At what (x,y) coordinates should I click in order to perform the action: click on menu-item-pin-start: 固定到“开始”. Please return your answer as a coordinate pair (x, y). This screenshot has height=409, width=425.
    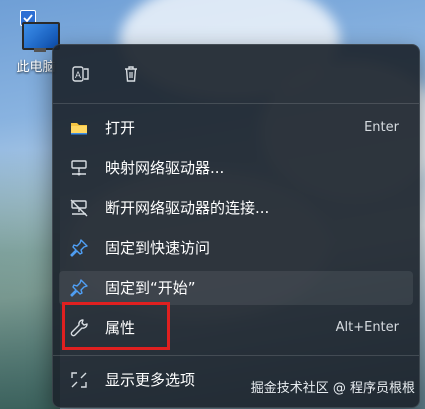
    Looking at the image, I should click on (236, 288).